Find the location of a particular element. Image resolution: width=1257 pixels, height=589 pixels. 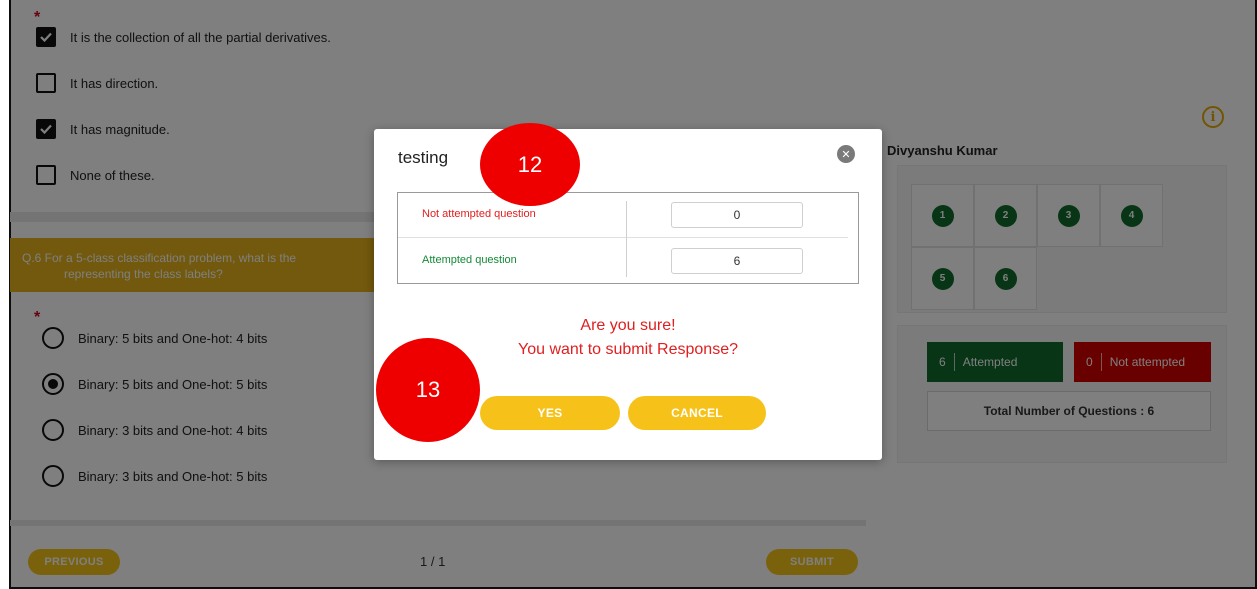

not-attempted-row: Not attempted question 0 is located at coordinates (623, 215).